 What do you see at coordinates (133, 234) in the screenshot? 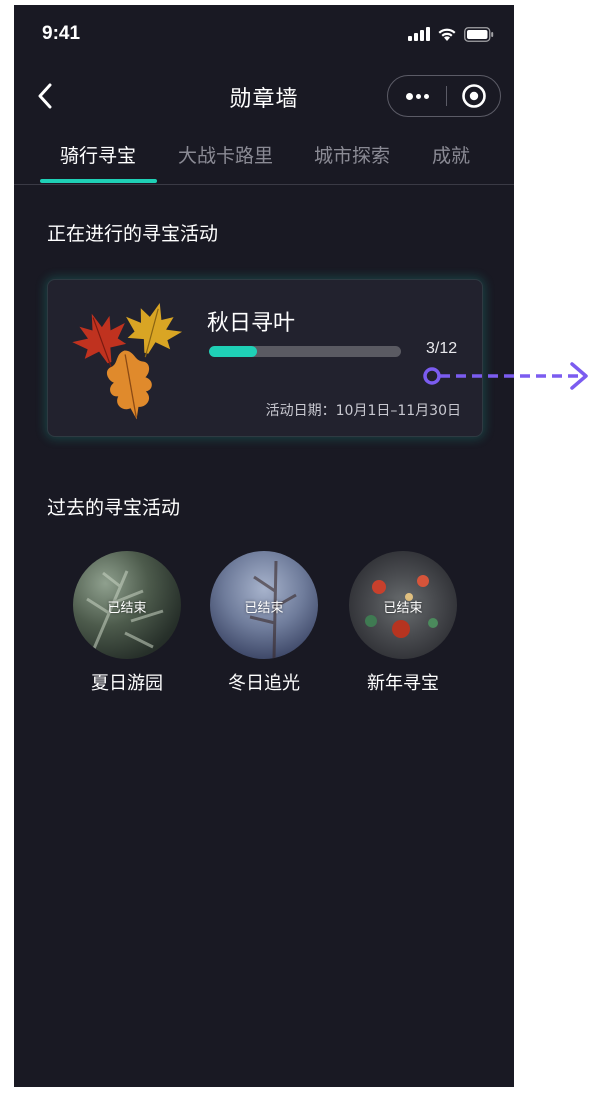
I see `current-activities-title: 正在进行的寻宝活动` at bounding box center [133, 234].